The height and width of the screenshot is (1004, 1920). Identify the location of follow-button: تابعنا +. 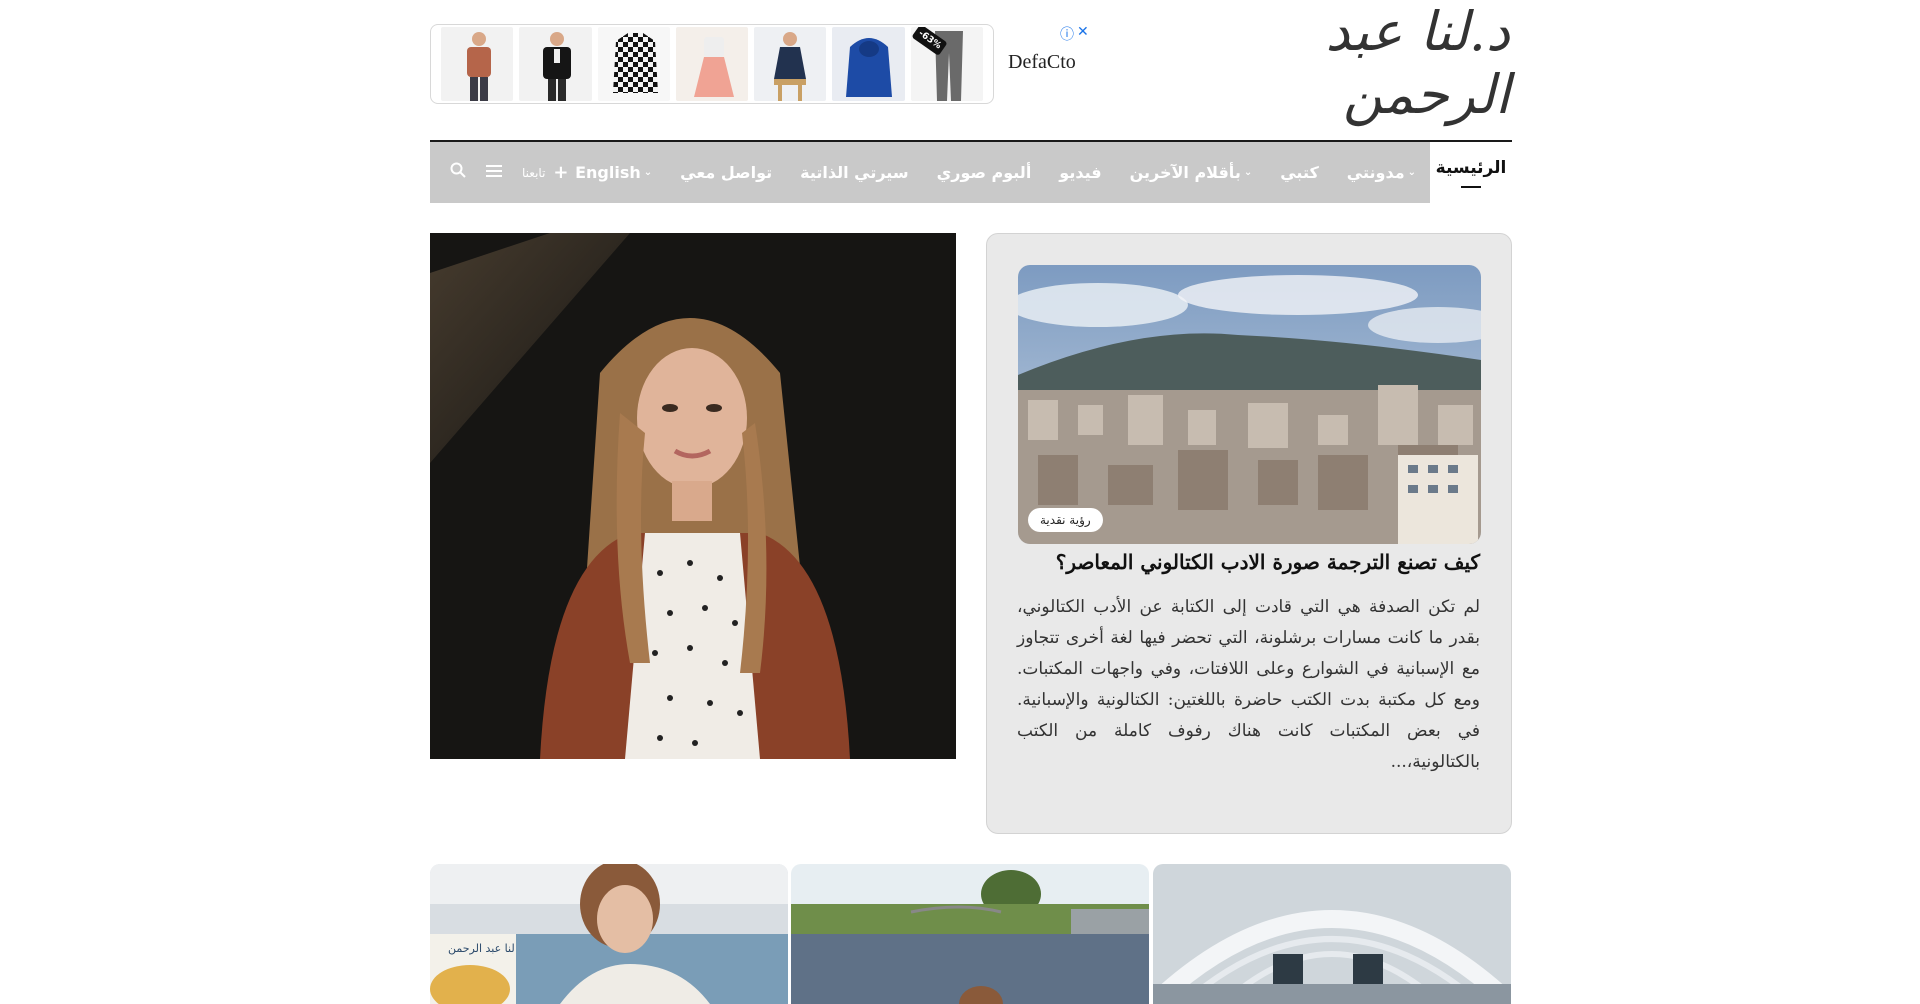
(545, 172).